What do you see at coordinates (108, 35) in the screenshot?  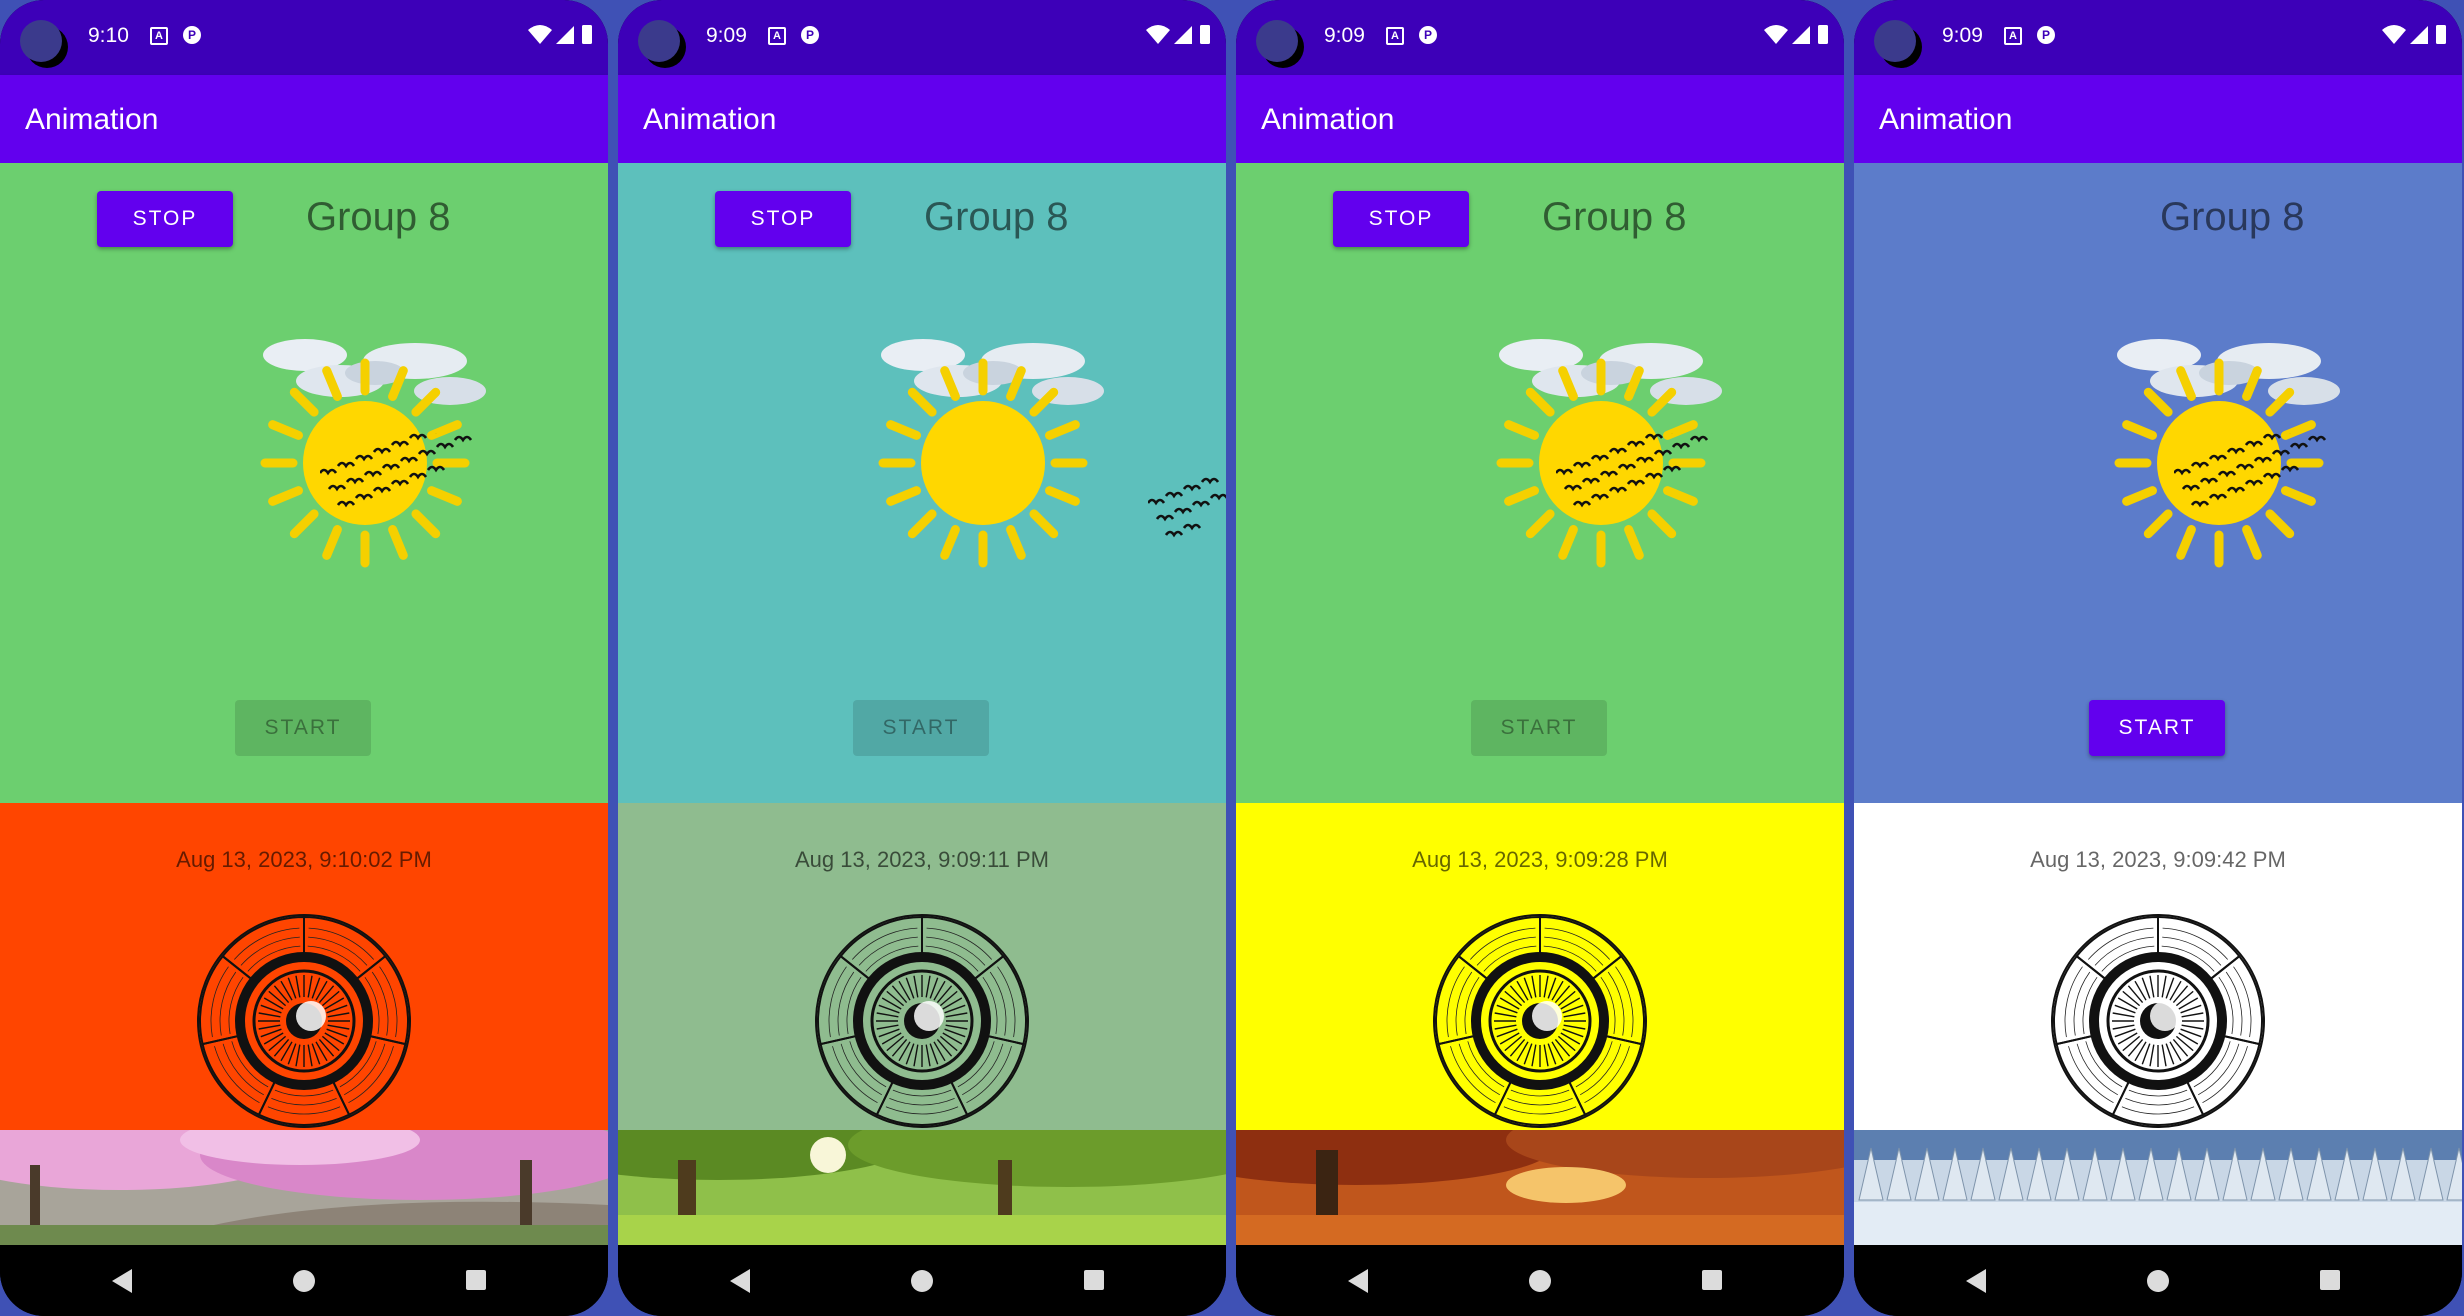 I see `status-time: 9:10` at bounding box center [108, 35].